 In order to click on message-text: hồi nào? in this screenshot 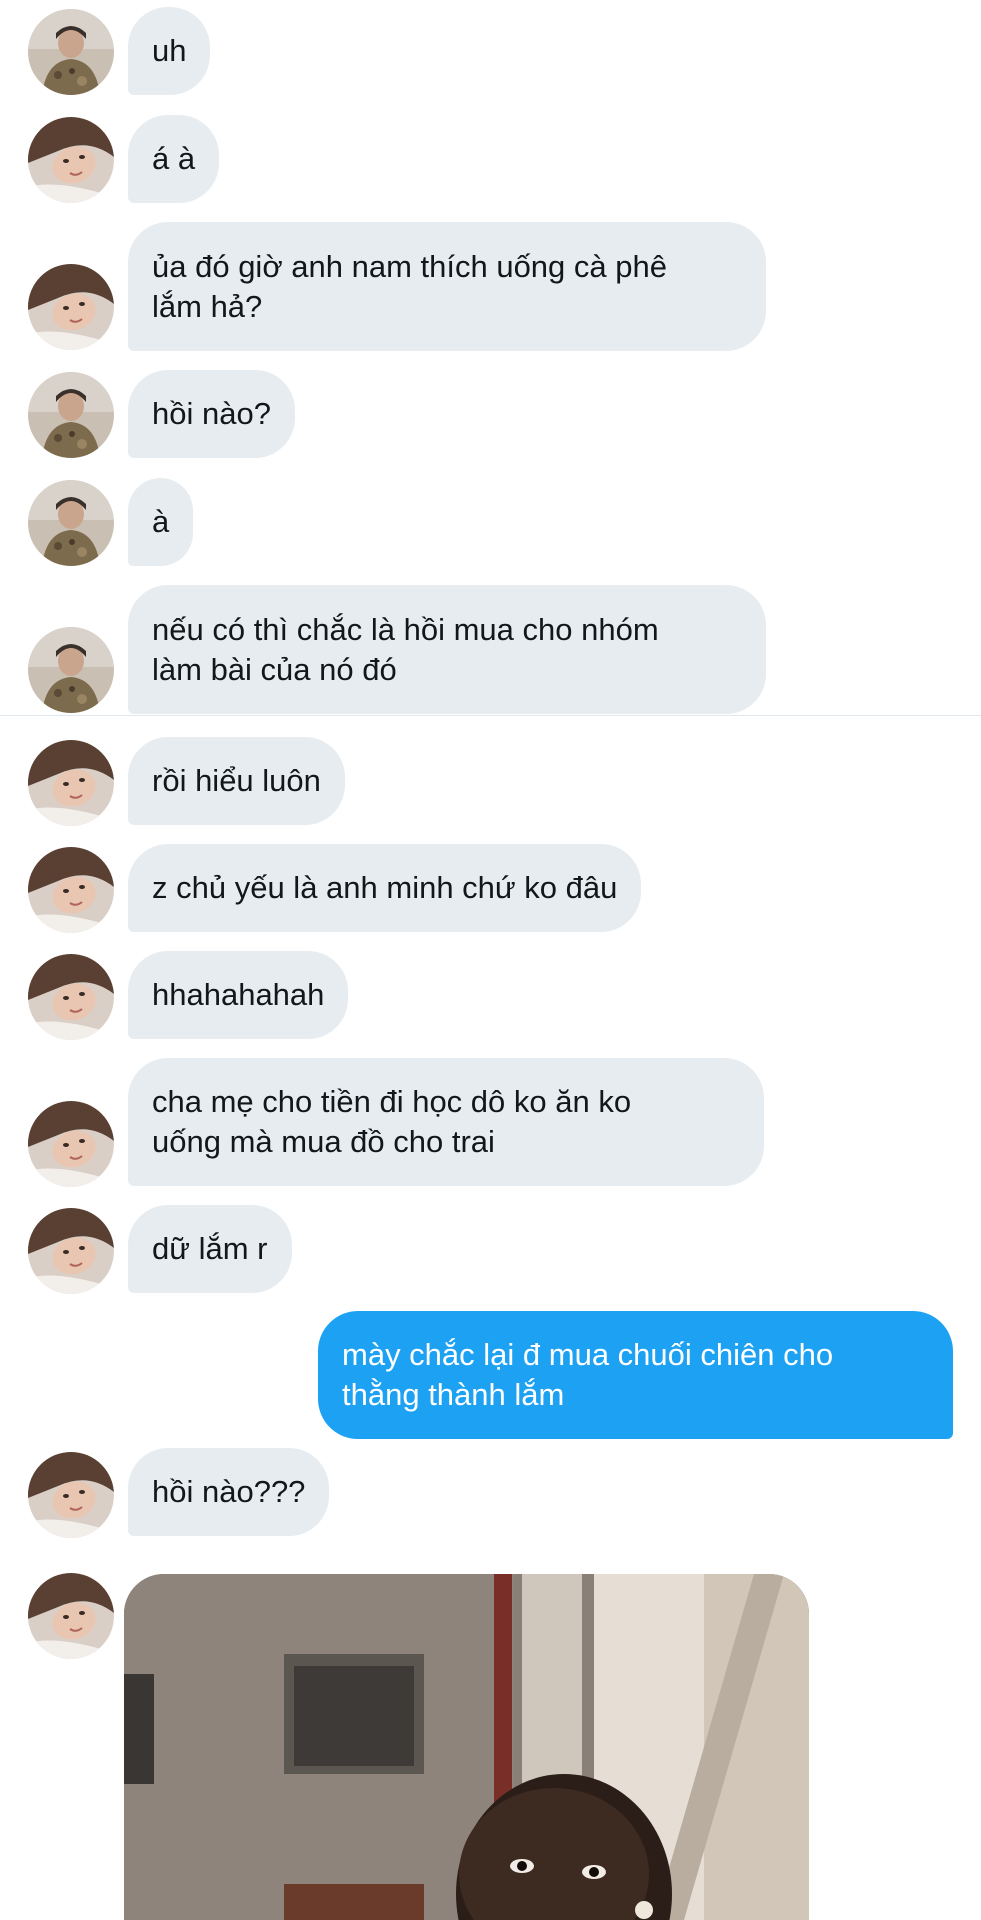, I will do `click(211, 413)`.